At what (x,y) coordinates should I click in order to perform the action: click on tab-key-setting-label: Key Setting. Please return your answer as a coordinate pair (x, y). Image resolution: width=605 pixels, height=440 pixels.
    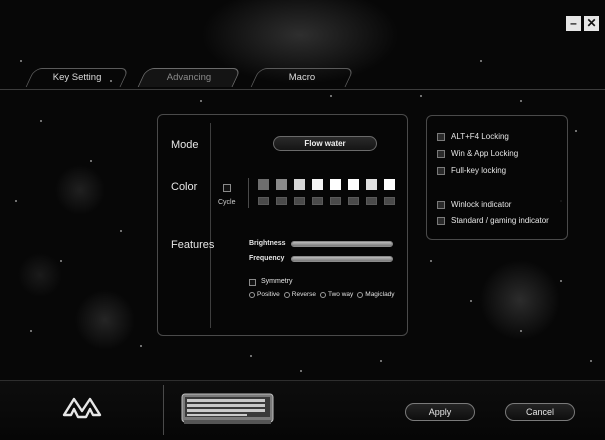
    Looking at the image, I should click on (77, 77).